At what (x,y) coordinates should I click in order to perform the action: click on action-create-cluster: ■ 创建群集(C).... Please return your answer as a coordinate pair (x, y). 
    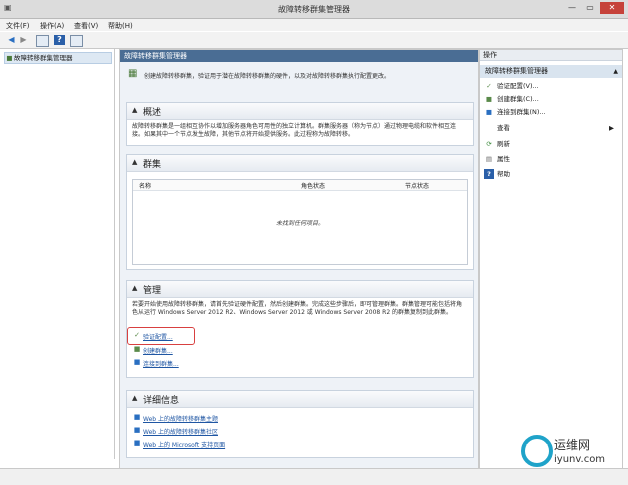
    Looking at the image, I should click on (551, 99).